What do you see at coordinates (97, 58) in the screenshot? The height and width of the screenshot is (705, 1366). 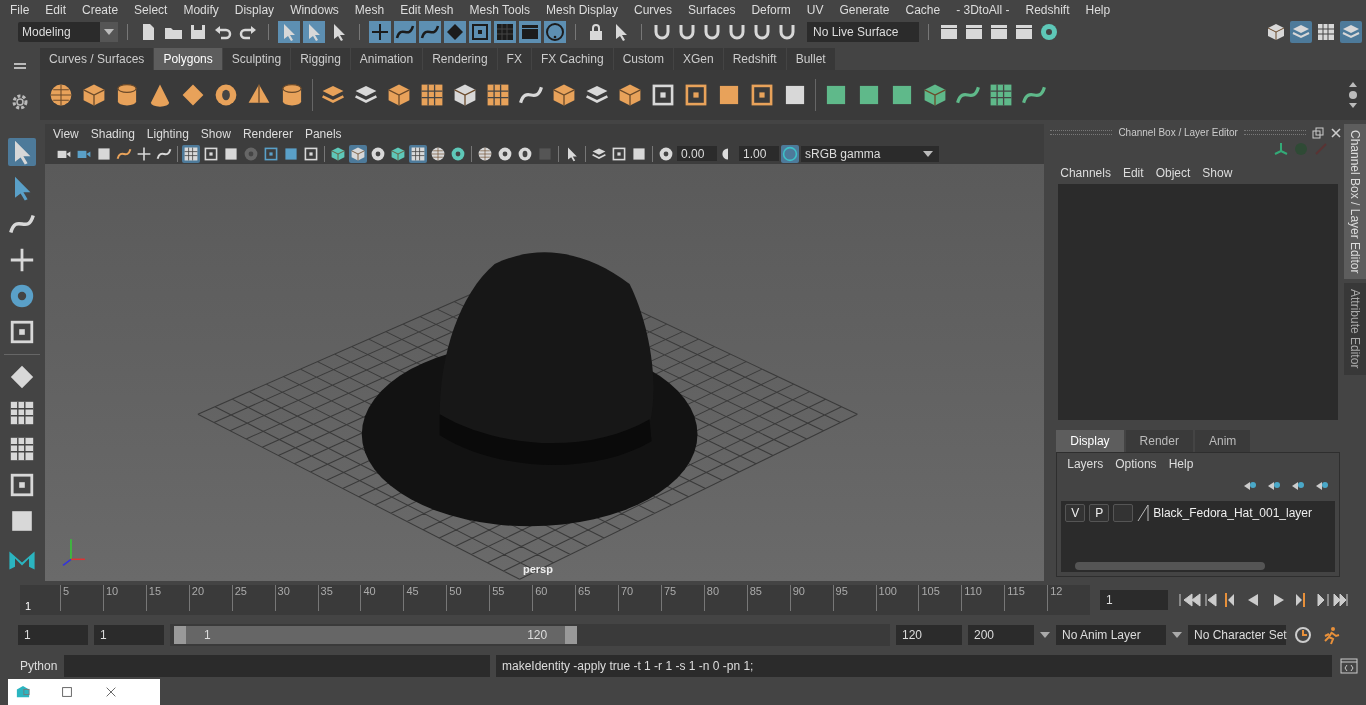 I see `shelf-tab: Curves / Surfaces` at bounding box center [97, 58].